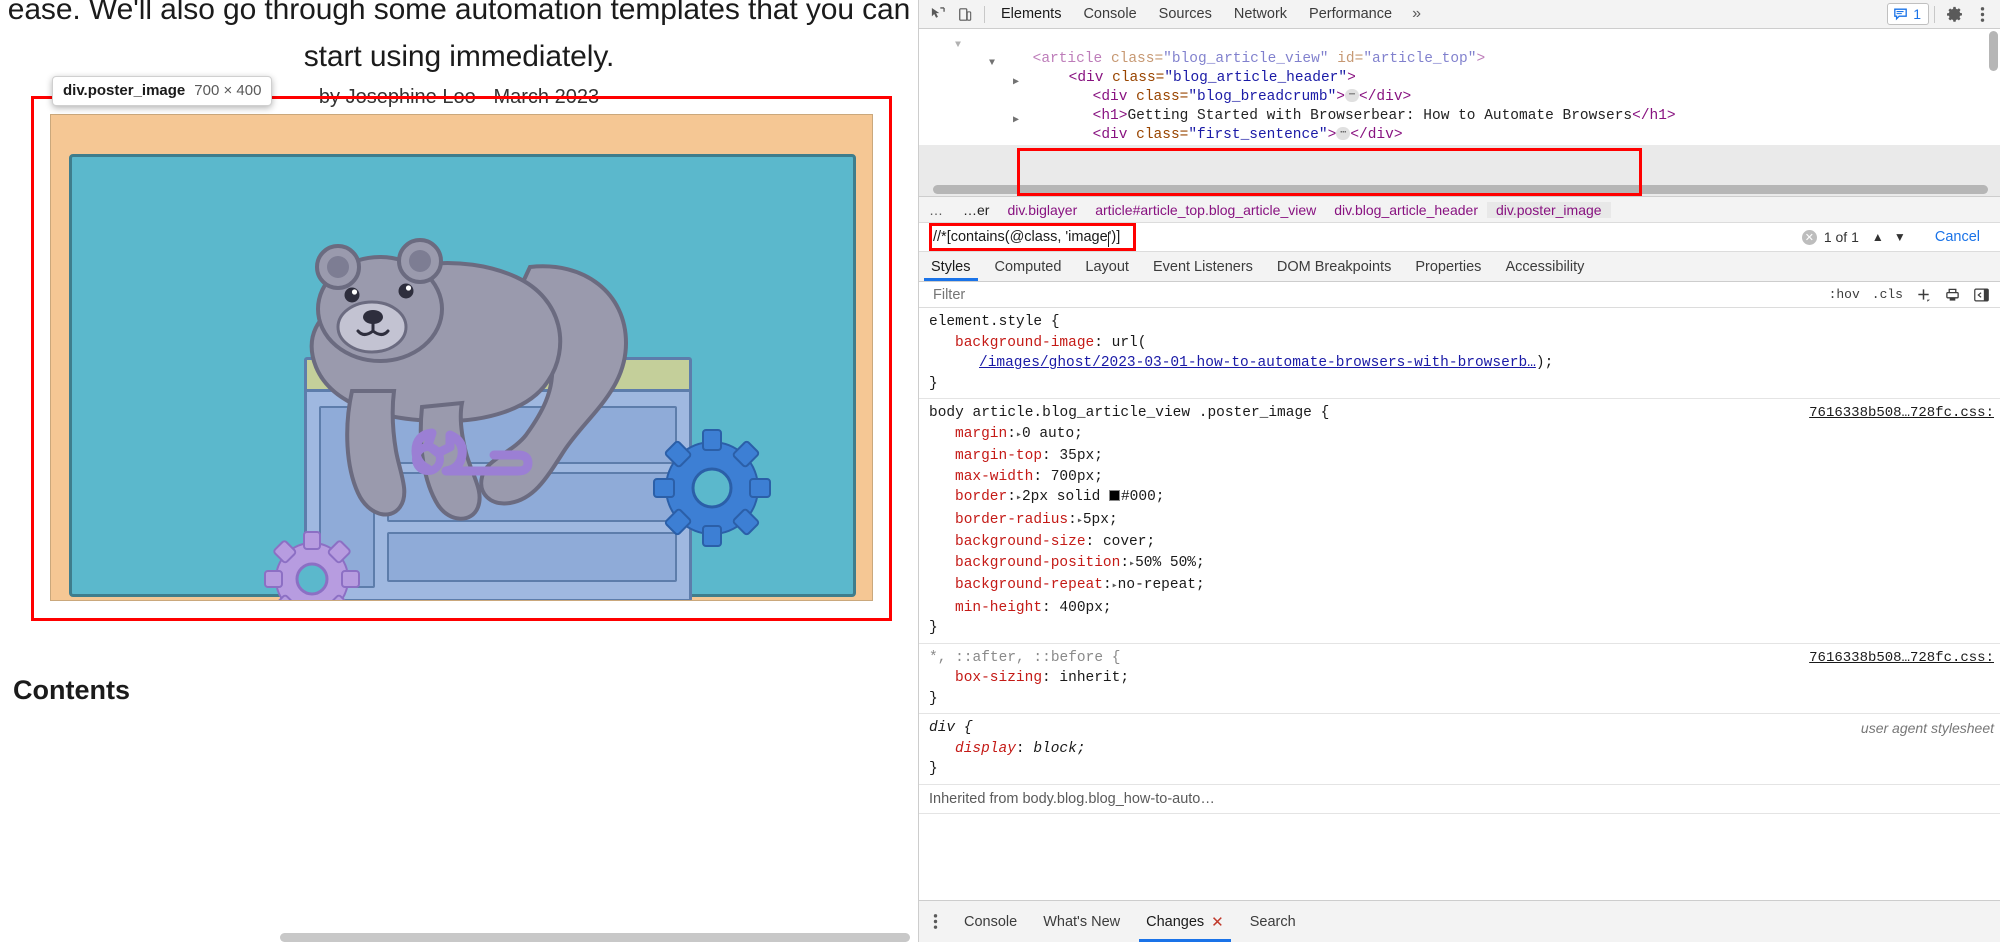  I want to click on tab-styles: Styles, so click(951, 266).